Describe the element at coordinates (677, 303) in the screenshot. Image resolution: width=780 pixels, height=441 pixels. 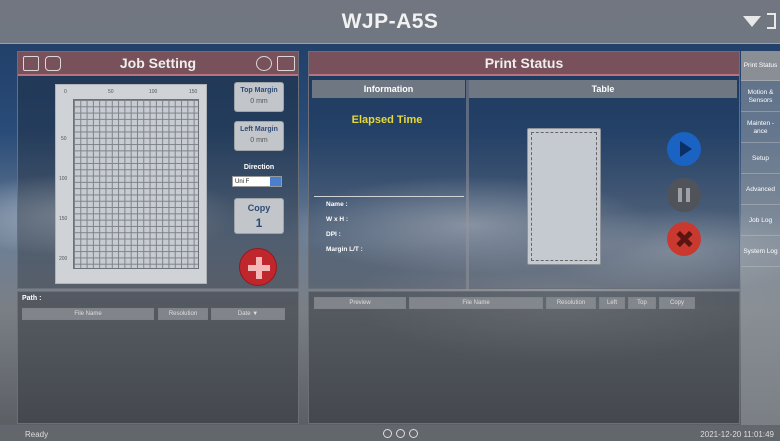
I see `col-copy: Copy` at that location.